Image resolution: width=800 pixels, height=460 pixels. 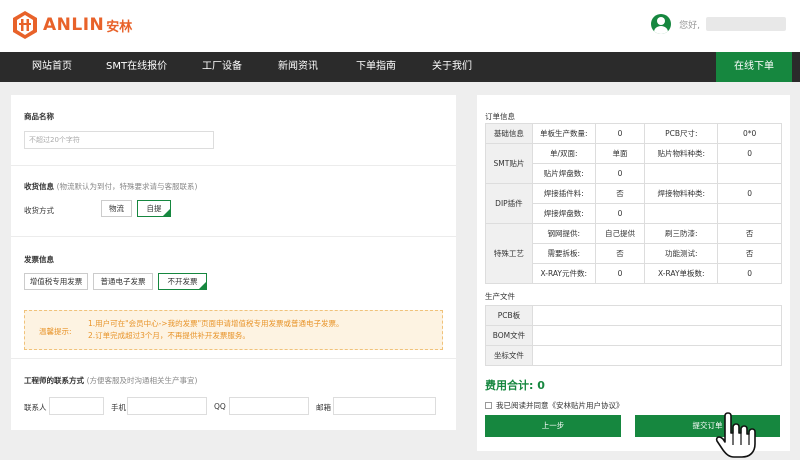 What do you see at coordinates (35, 407) in the screenshot?
I see `contact-name-label: 联系人` at bounding box center [35, 407].